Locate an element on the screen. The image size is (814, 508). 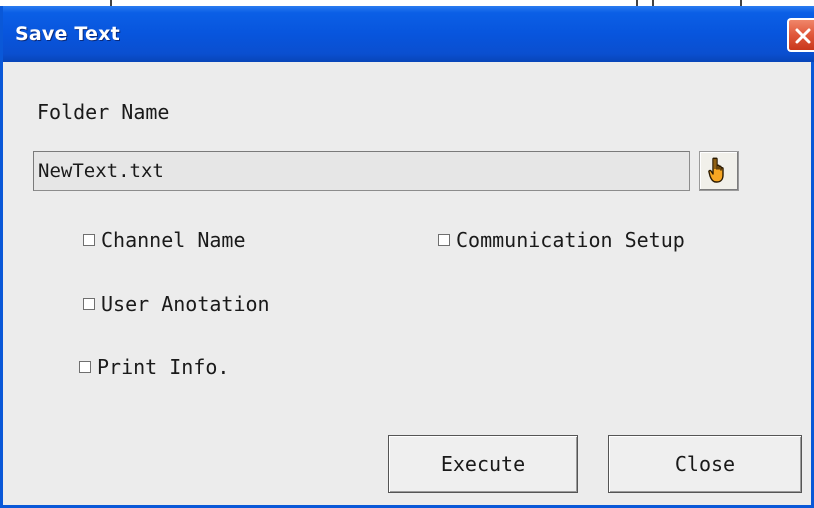
user-anotation-checkbox: User Anotation is located at coordinates (176, 304).